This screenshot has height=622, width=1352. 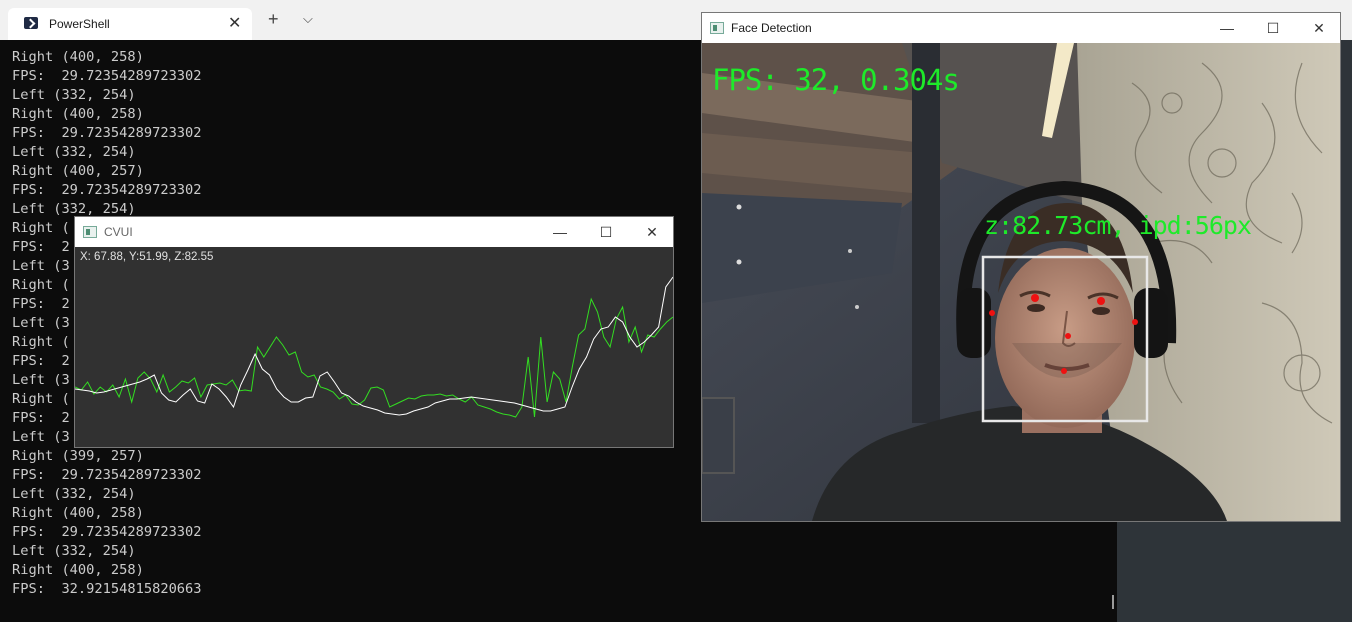 I want to click on new-tab-button: +, so click(x=273, y=19).